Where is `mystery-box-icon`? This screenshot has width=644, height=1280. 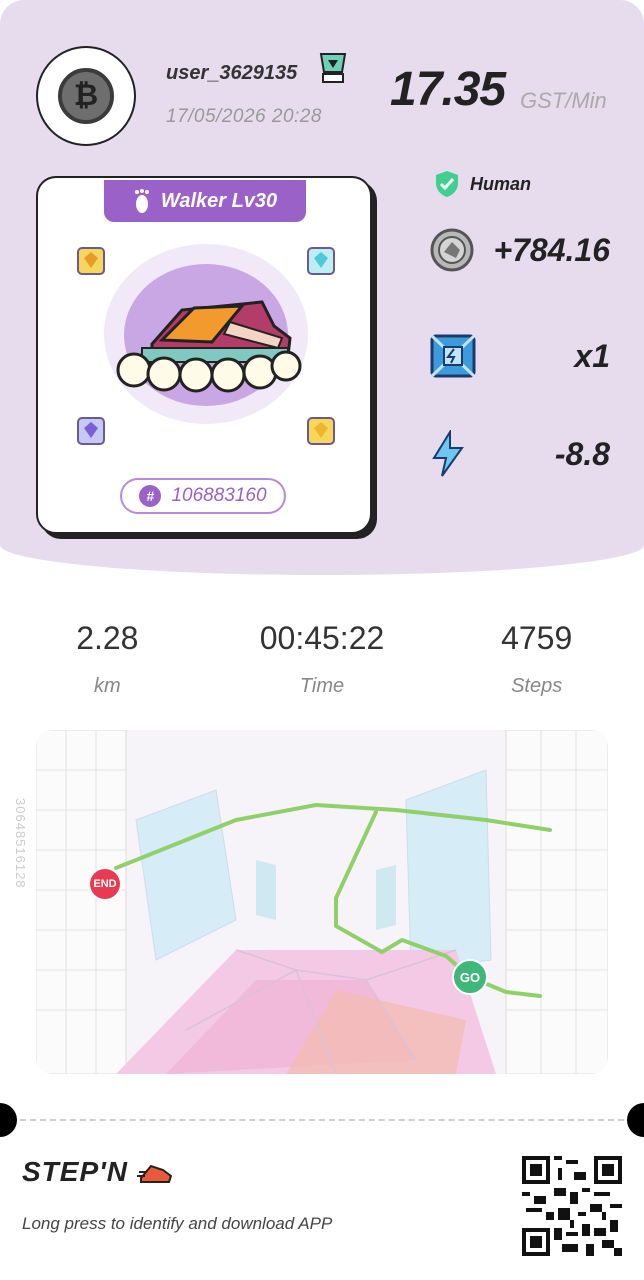
mystery-box-icon is located at coordinates (453, 356).